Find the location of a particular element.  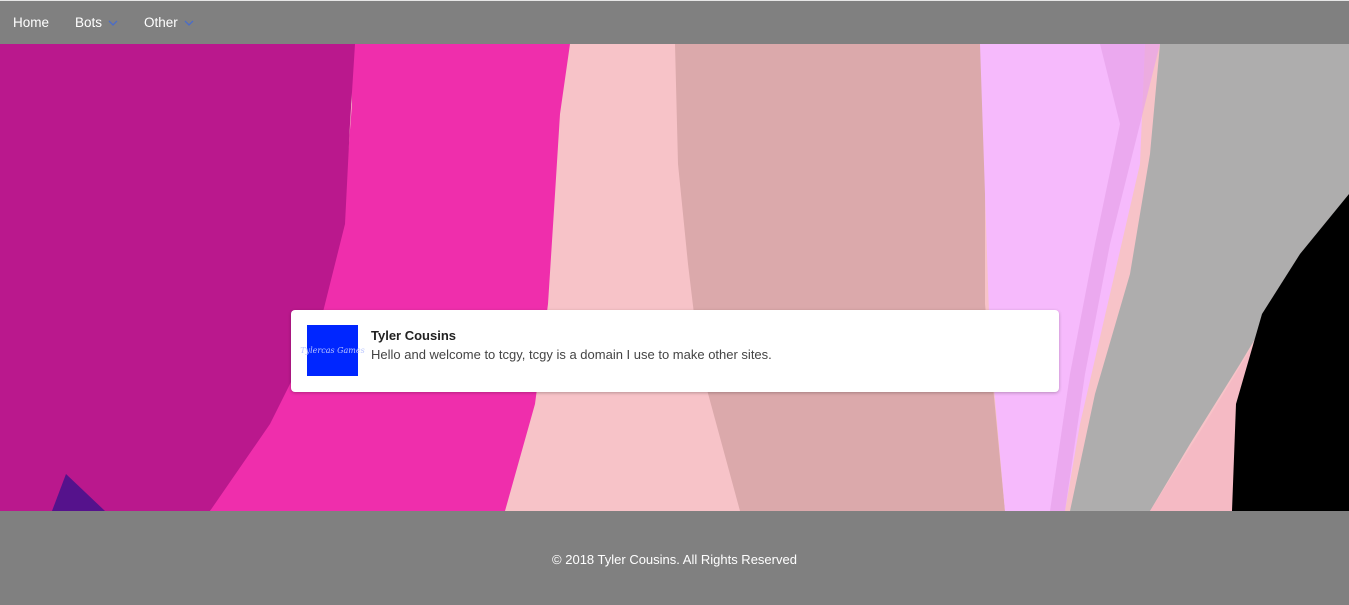

nav-home-link: Home is located at coordinates (31, 22).